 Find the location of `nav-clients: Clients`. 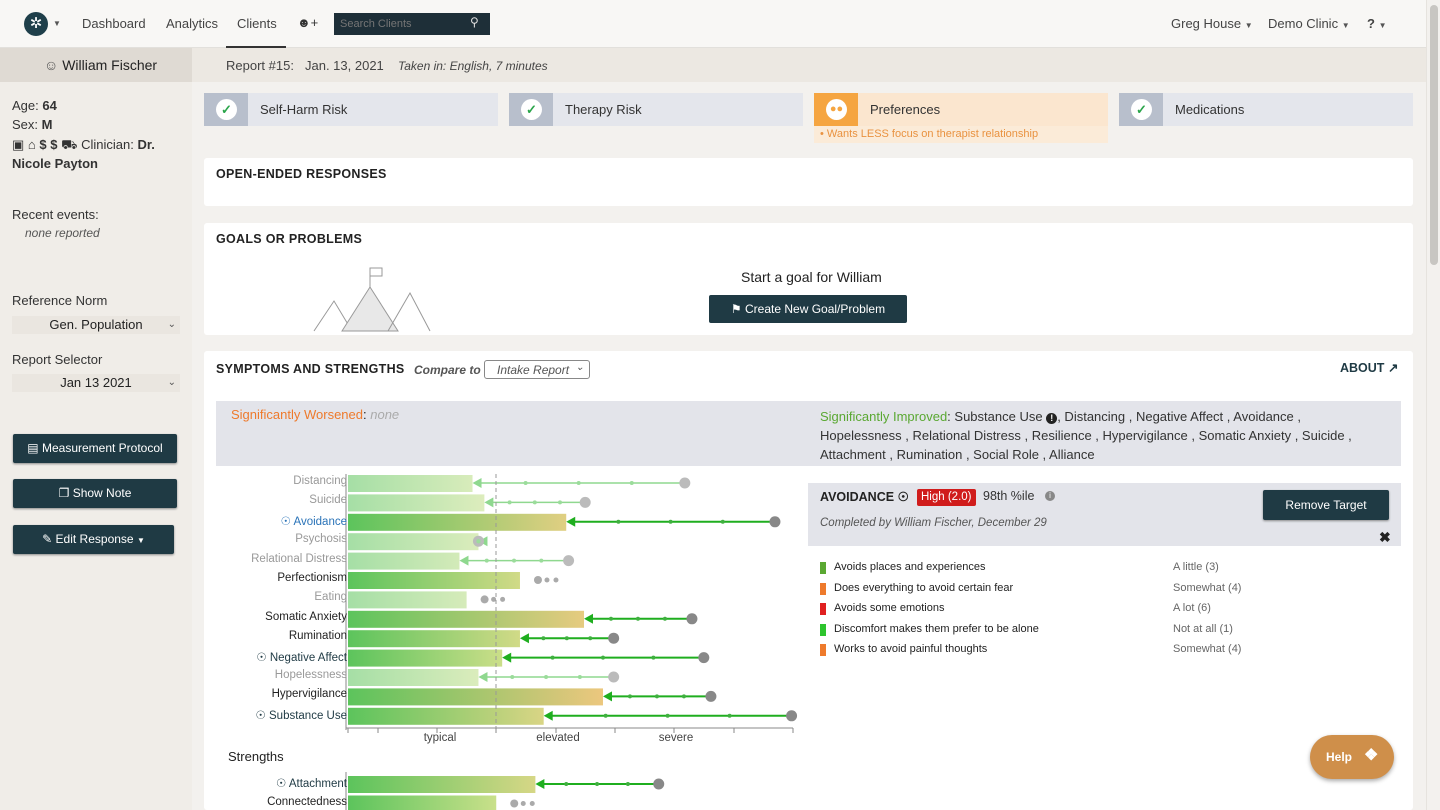

nav-clients: Clients is located at coordinates (257, 23).